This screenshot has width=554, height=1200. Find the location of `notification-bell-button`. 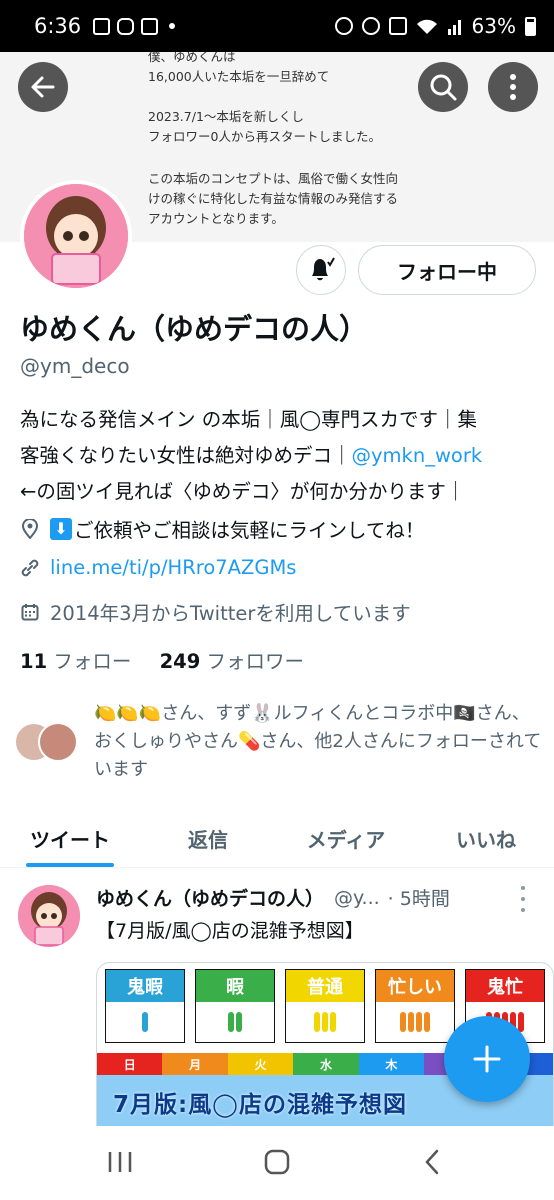

notification-bell-button is located at coordinates (321, 270).